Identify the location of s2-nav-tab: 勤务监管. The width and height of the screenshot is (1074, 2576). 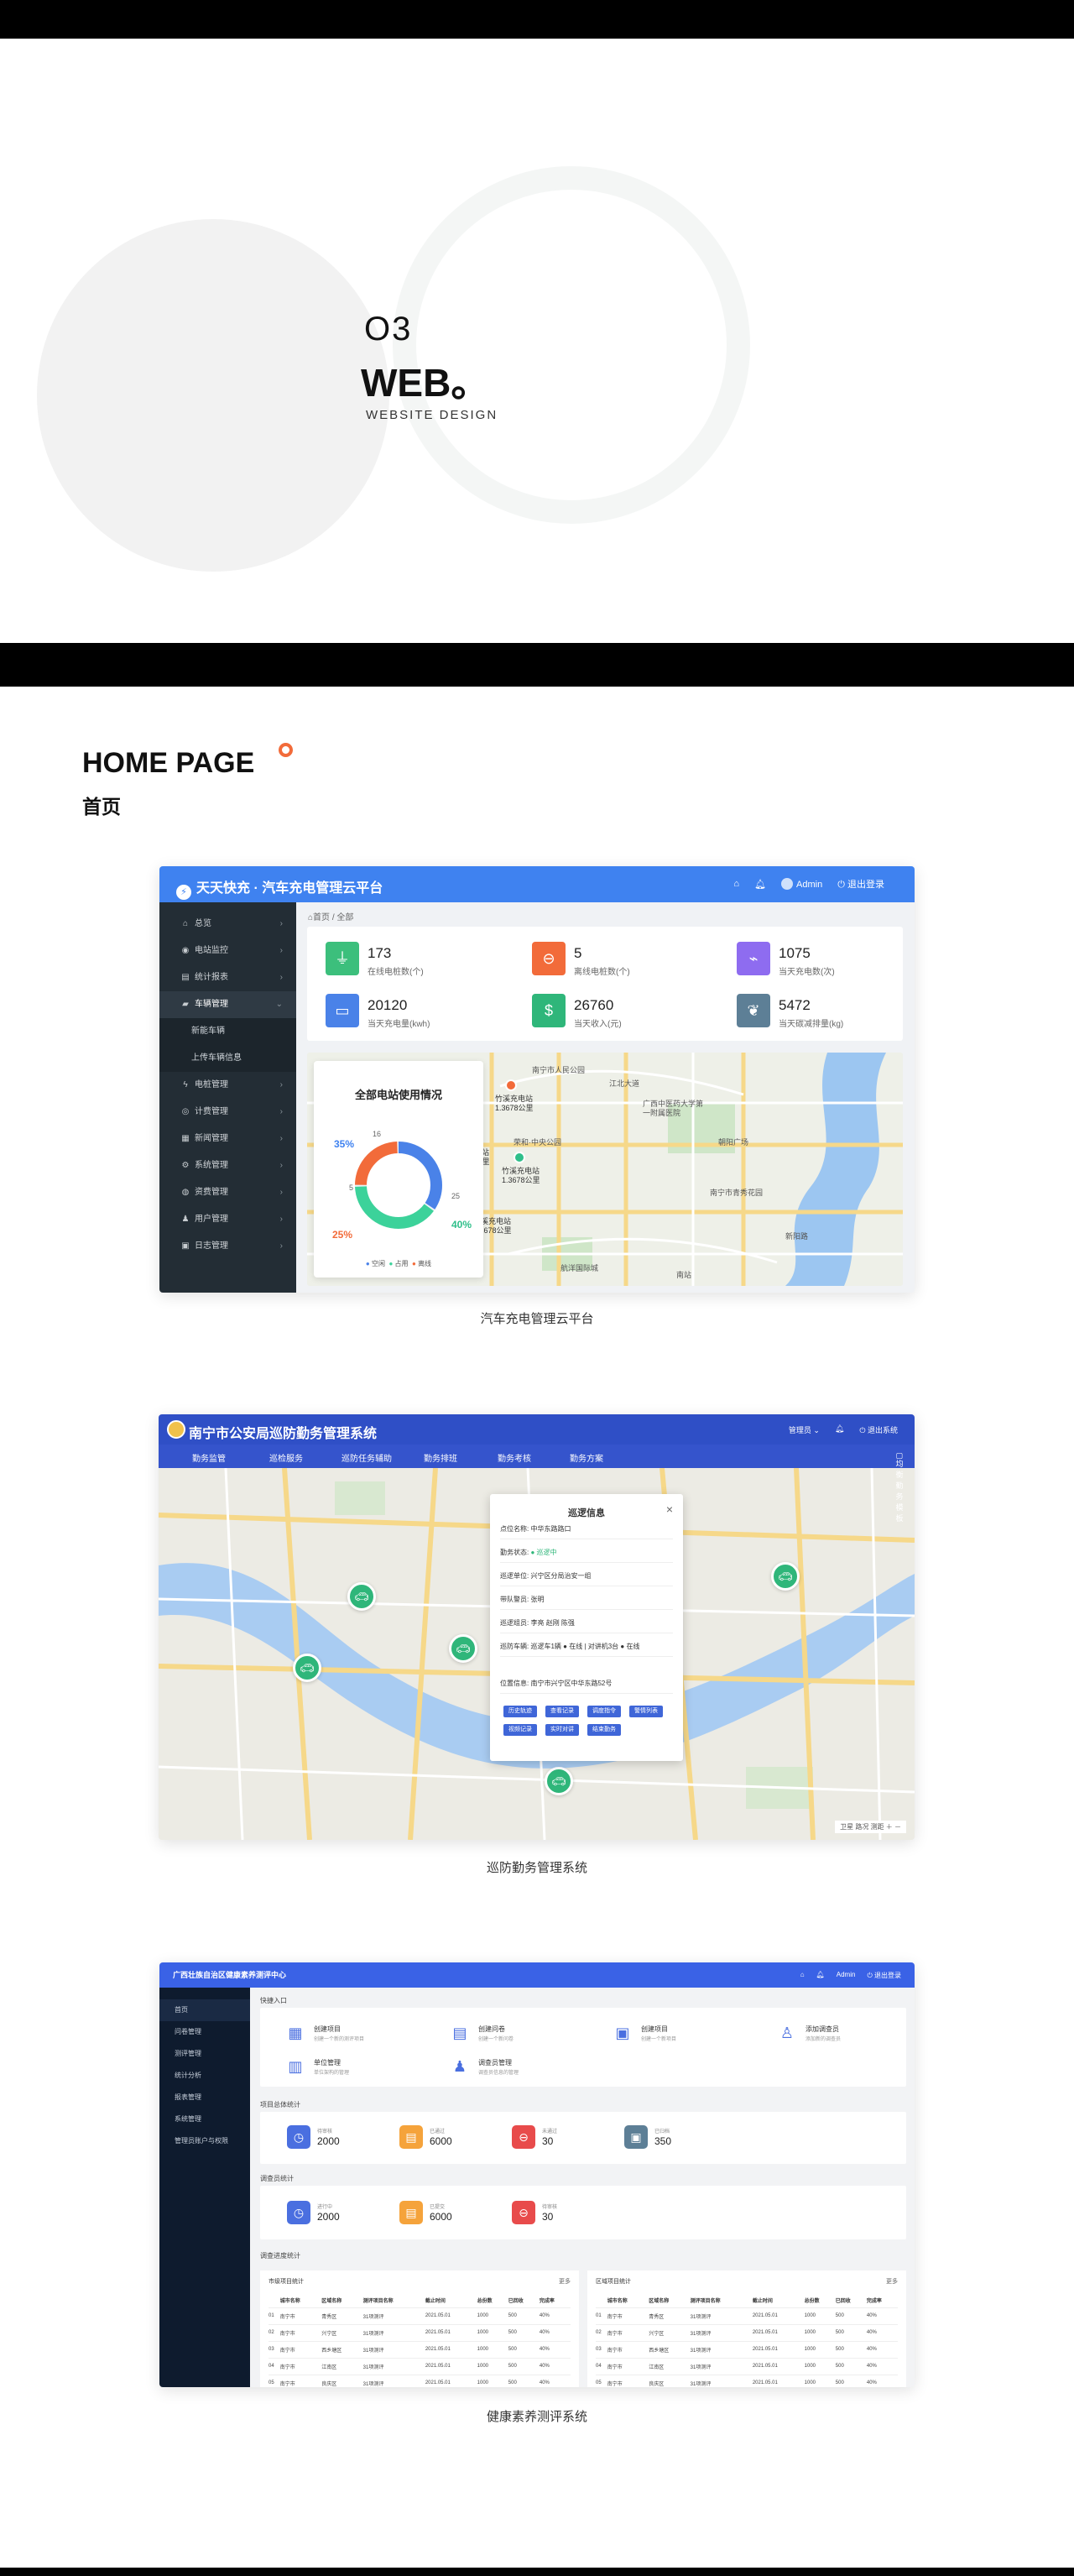
(209, 1457).